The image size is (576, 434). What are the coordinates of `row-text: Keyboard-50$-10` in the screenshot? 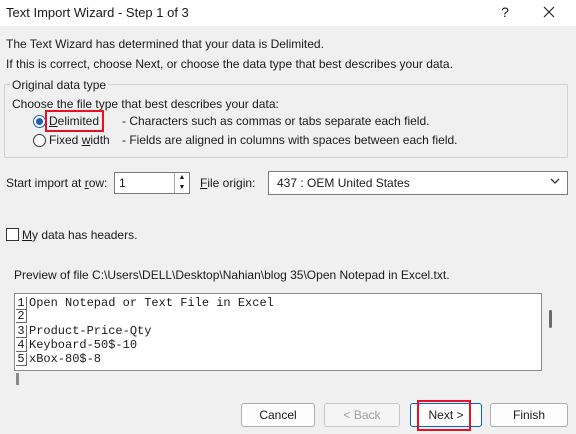 It's located at (83, 345).